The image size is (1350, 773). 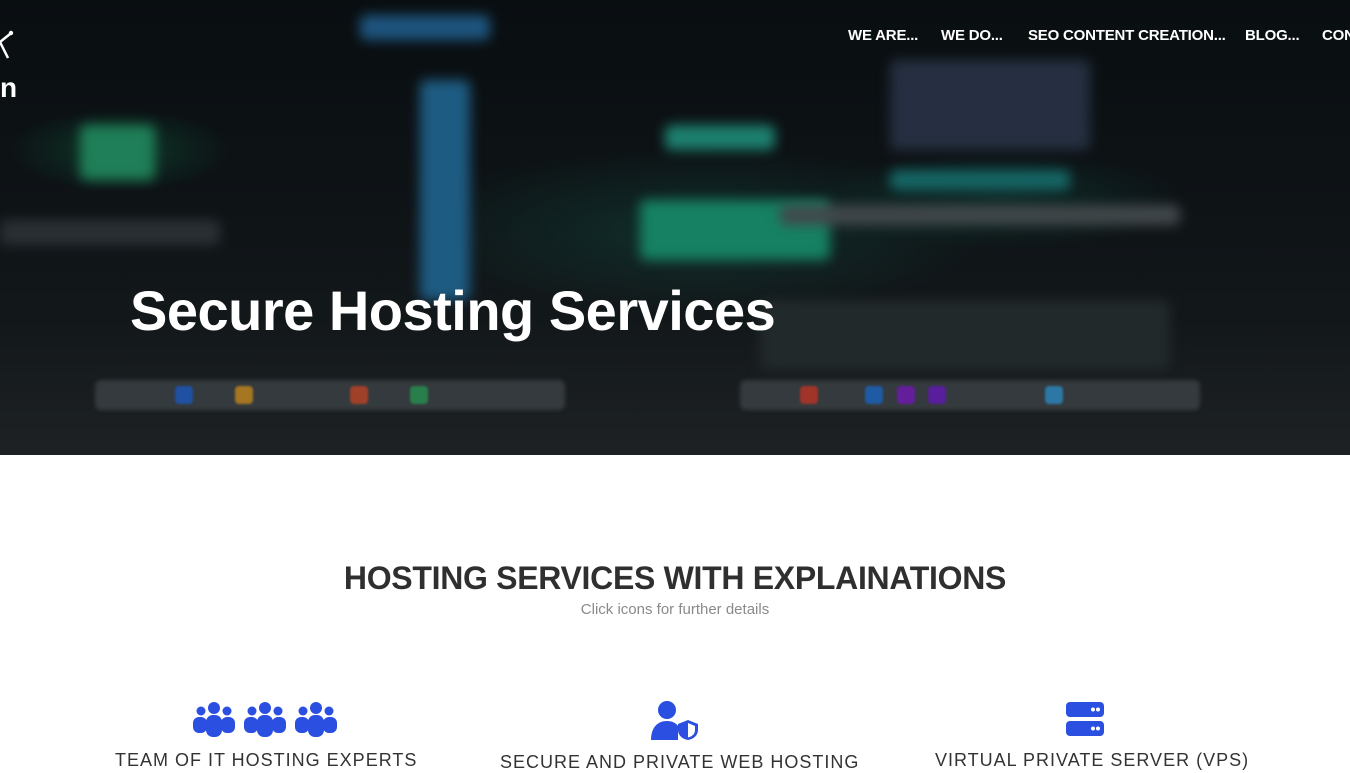 I want to click on section-title: HOSTING SERVICES WITH EXPLAINATIONS, so click(x=675, y=578).